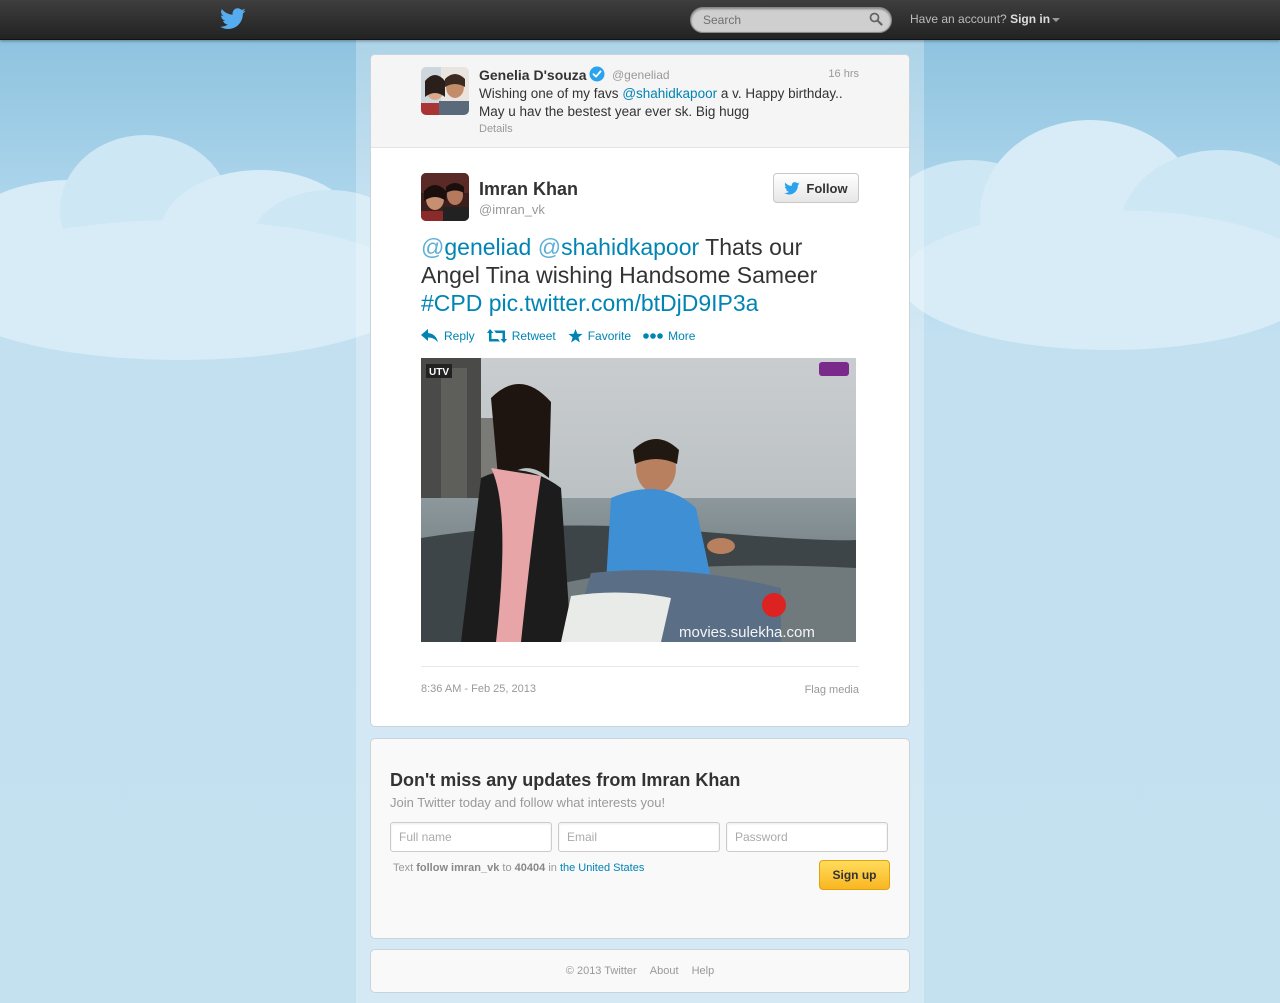 The height and width of the screenshot is (1003, 1280). I want to click on tweet-timestamp: 8:36 AM - Feb 25, 2013, so click(478, 689).